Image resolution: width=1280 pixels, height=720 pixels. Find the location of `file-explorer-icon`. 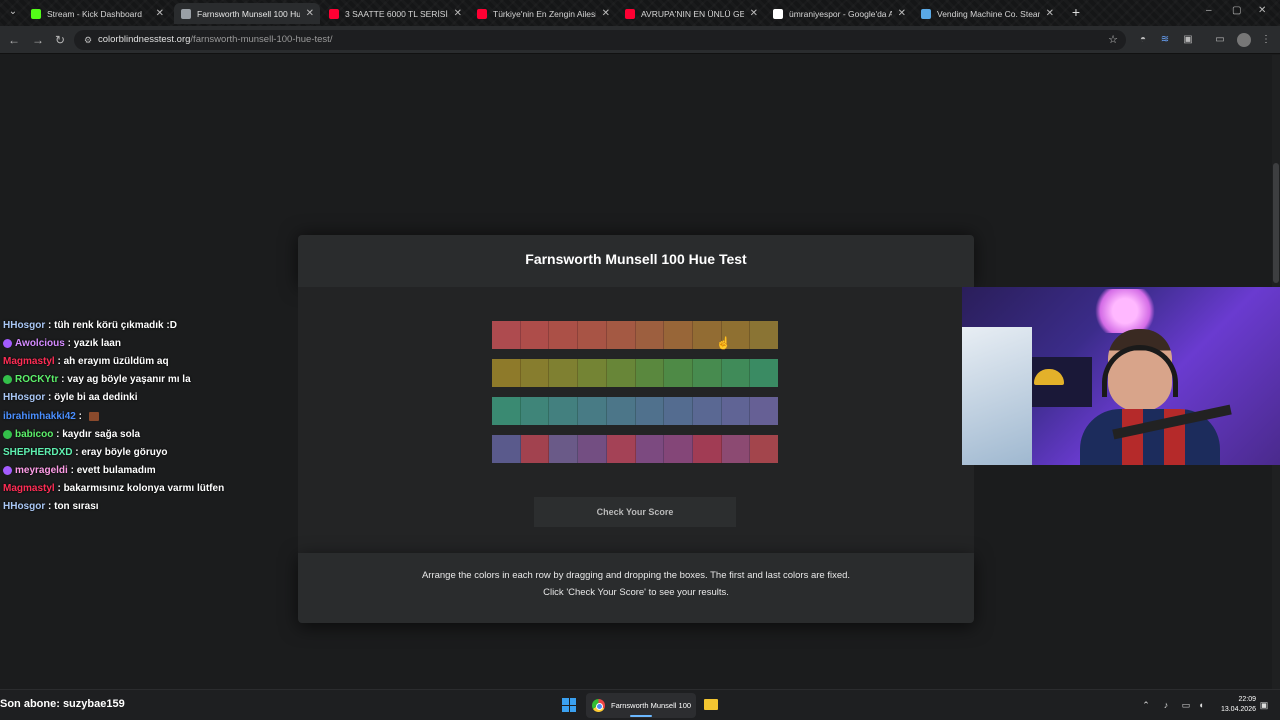

file-explorer-icon is located at coordinates (711, 704).